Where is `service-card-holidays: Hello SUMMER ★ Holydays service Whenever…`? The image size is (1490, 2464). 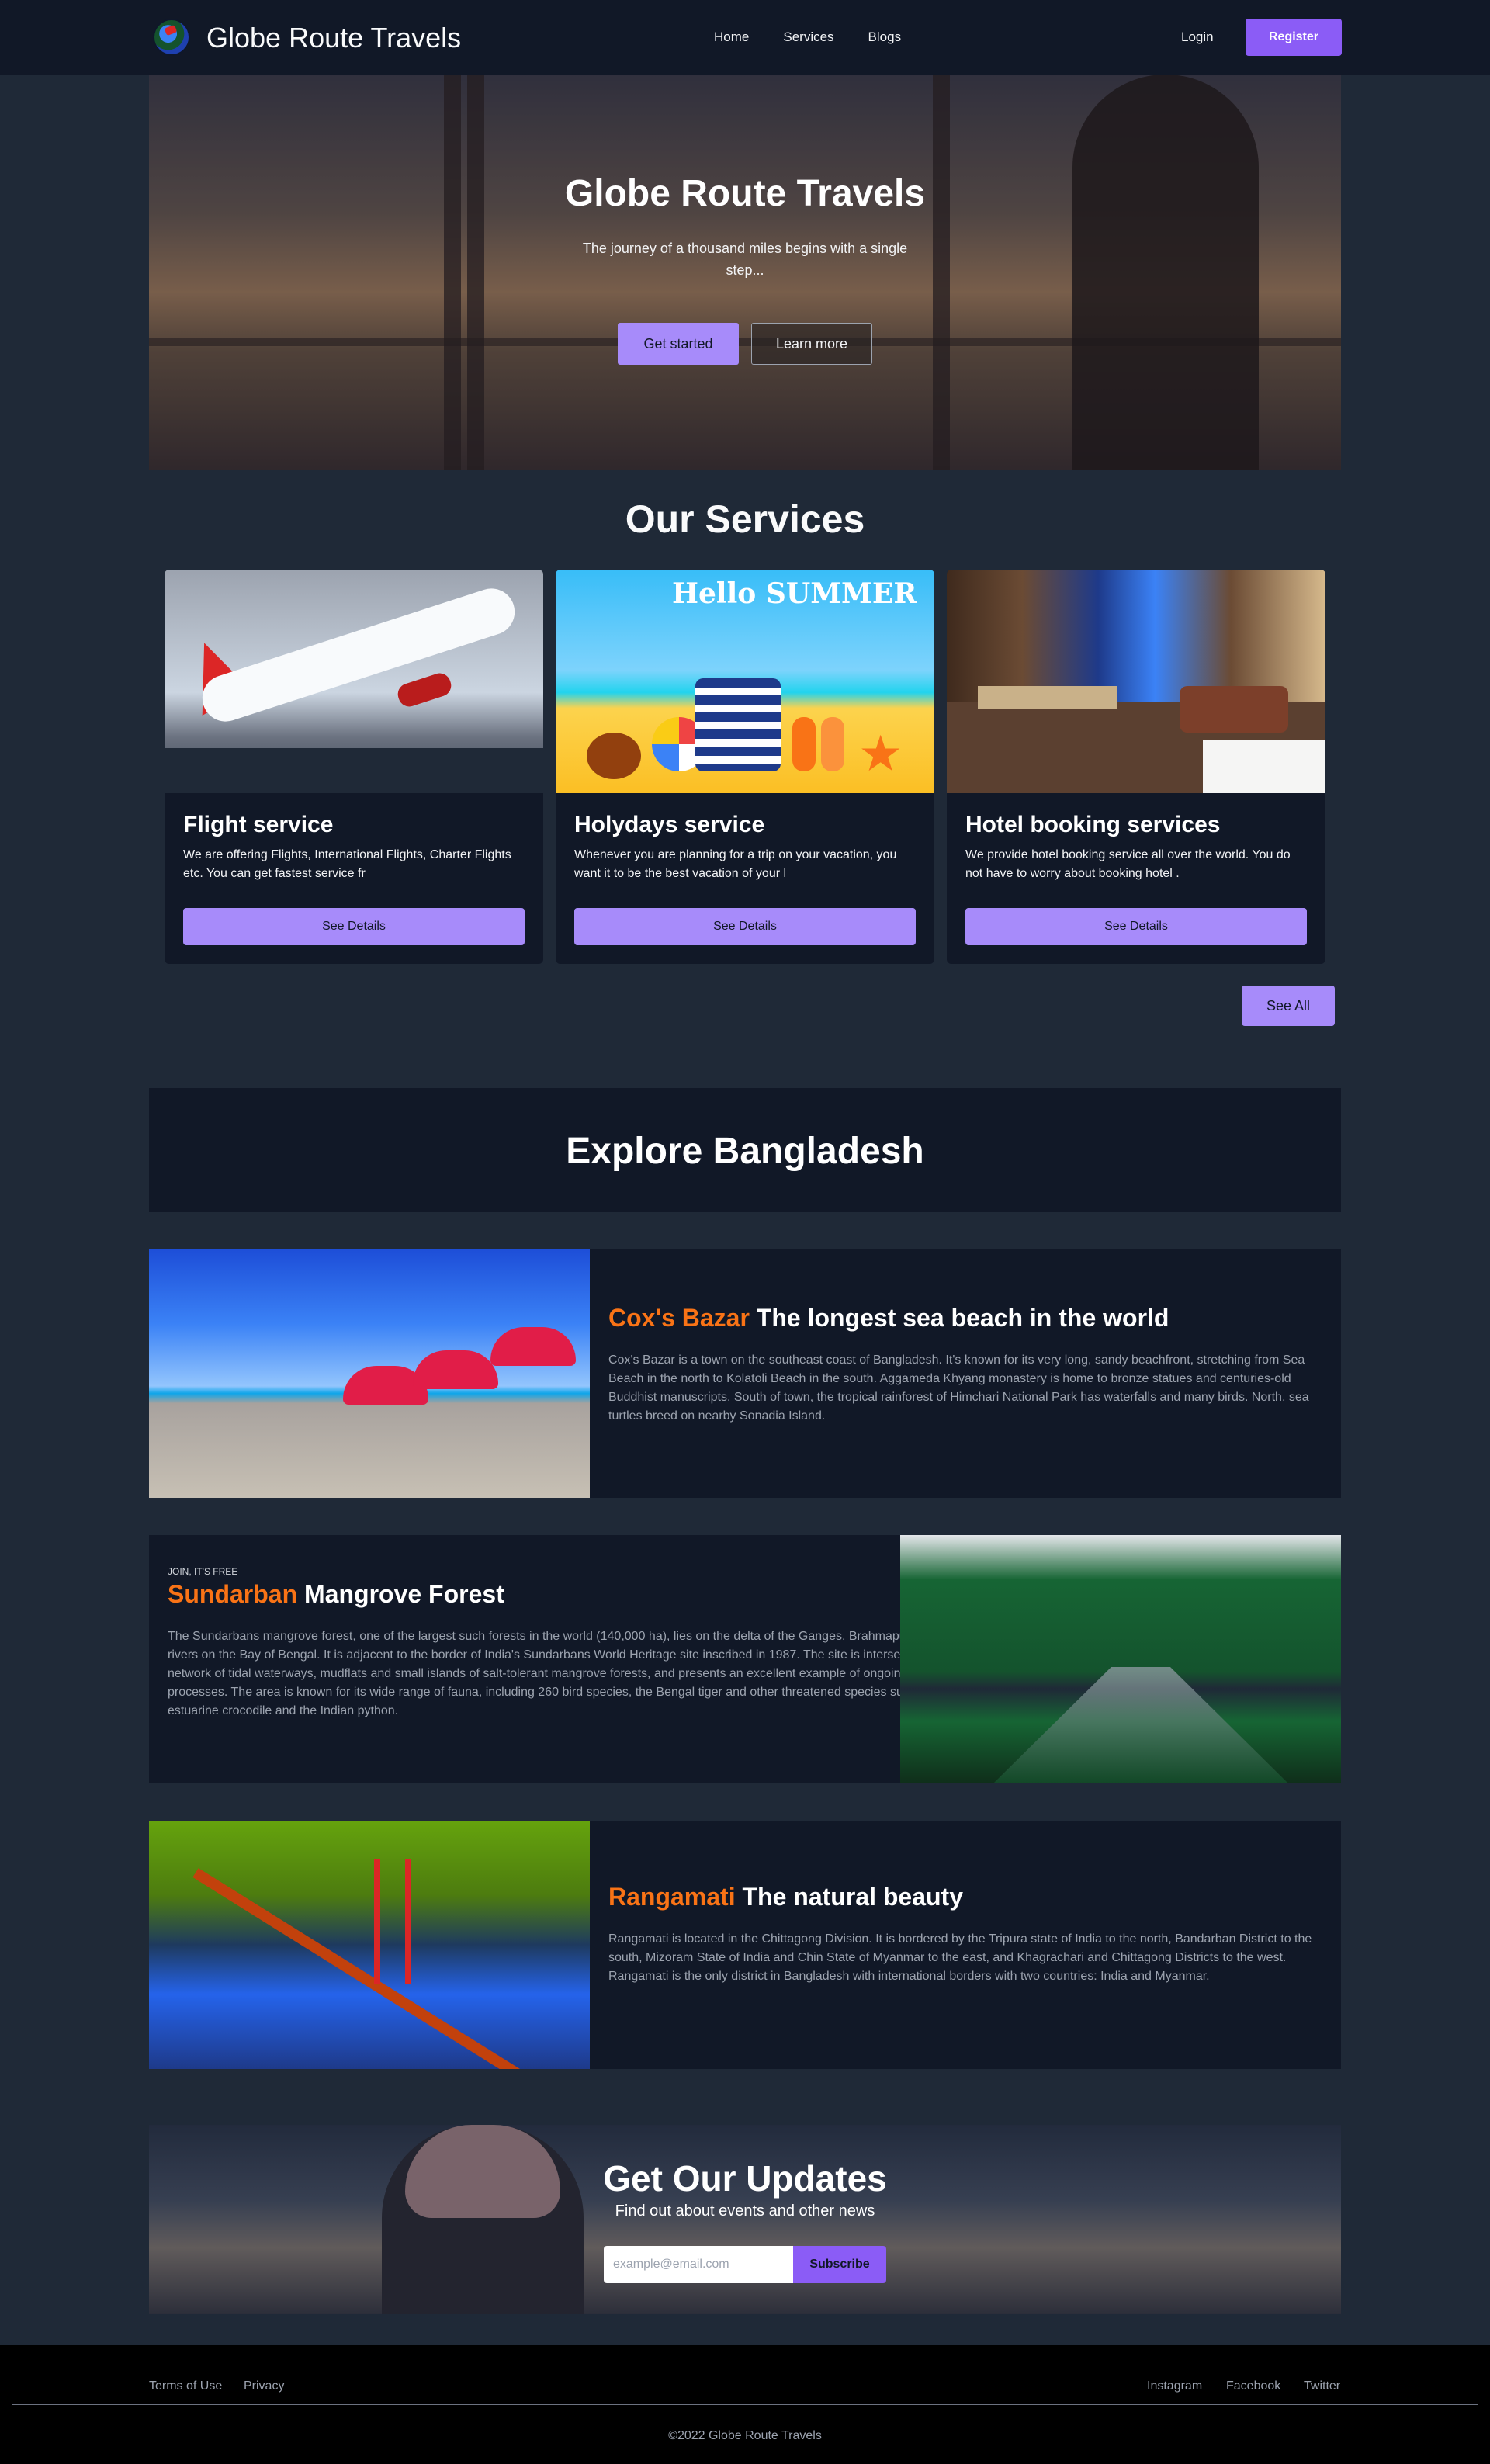 service-card-holidays: Hello SUMMER ★ Holydays service Whenever… is located at coordinates (745, 767).